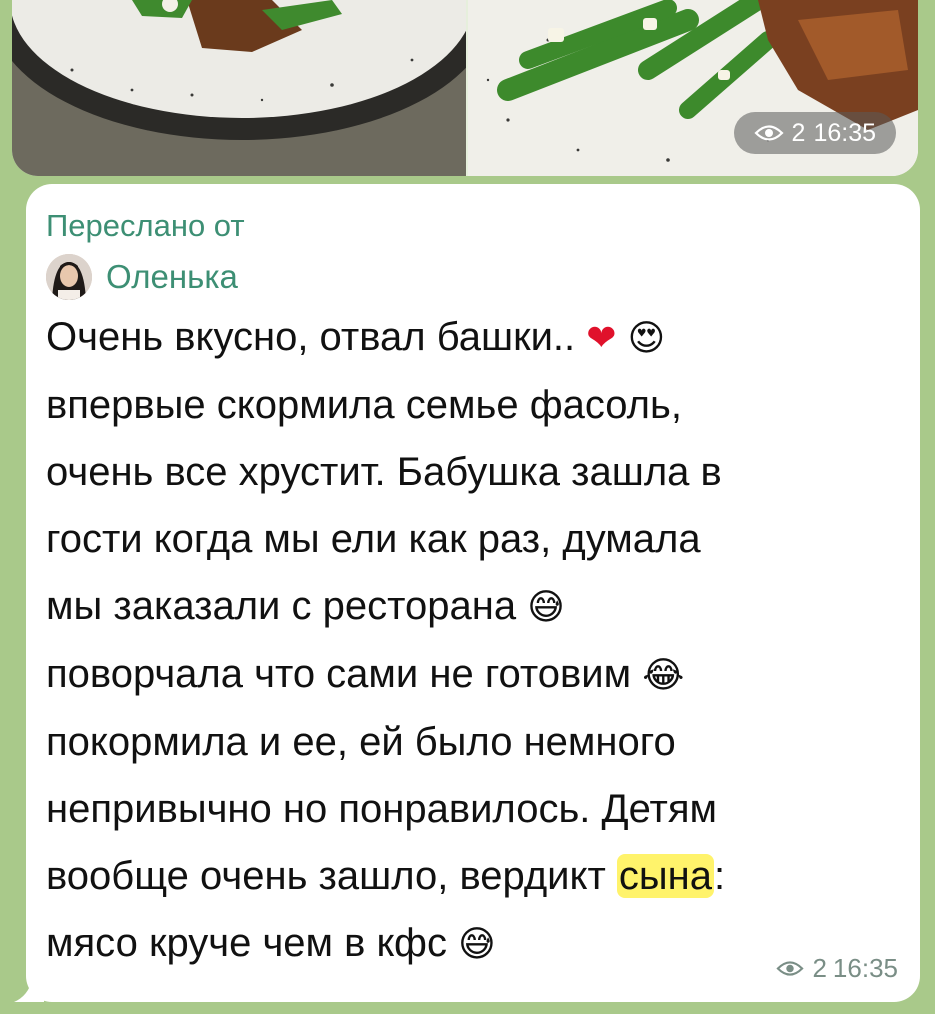 The width and height of the screenshot is (935, 1014). What do you see at coordinates (798, 132) in the screenshot?
I see `photo-views: 2` at bounding box center [798, 132].